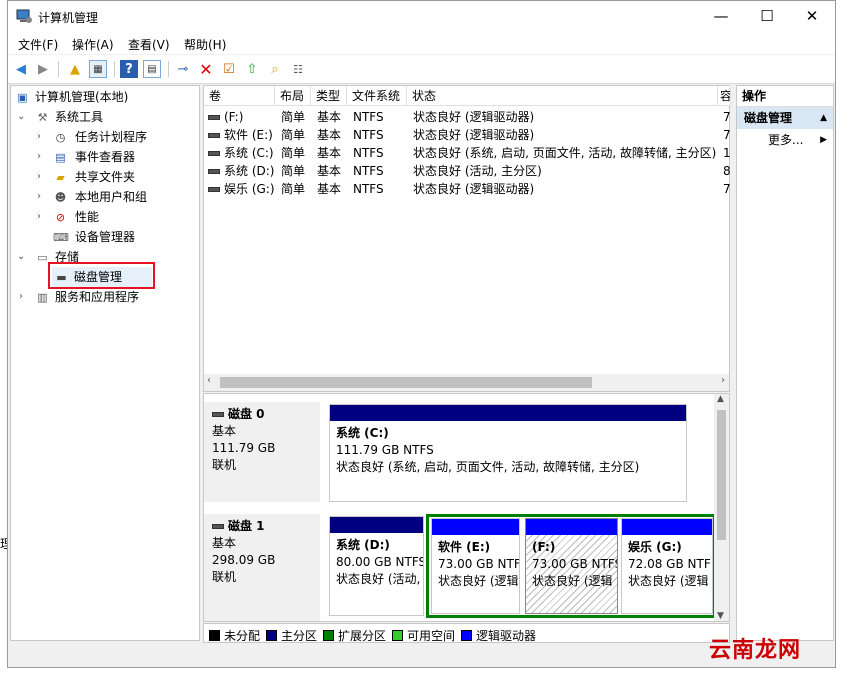 The image size is (843, 675). I want to click on disk-0-label: 磁盘 0 基本 111.79 GB 联机, so click(262, 452).